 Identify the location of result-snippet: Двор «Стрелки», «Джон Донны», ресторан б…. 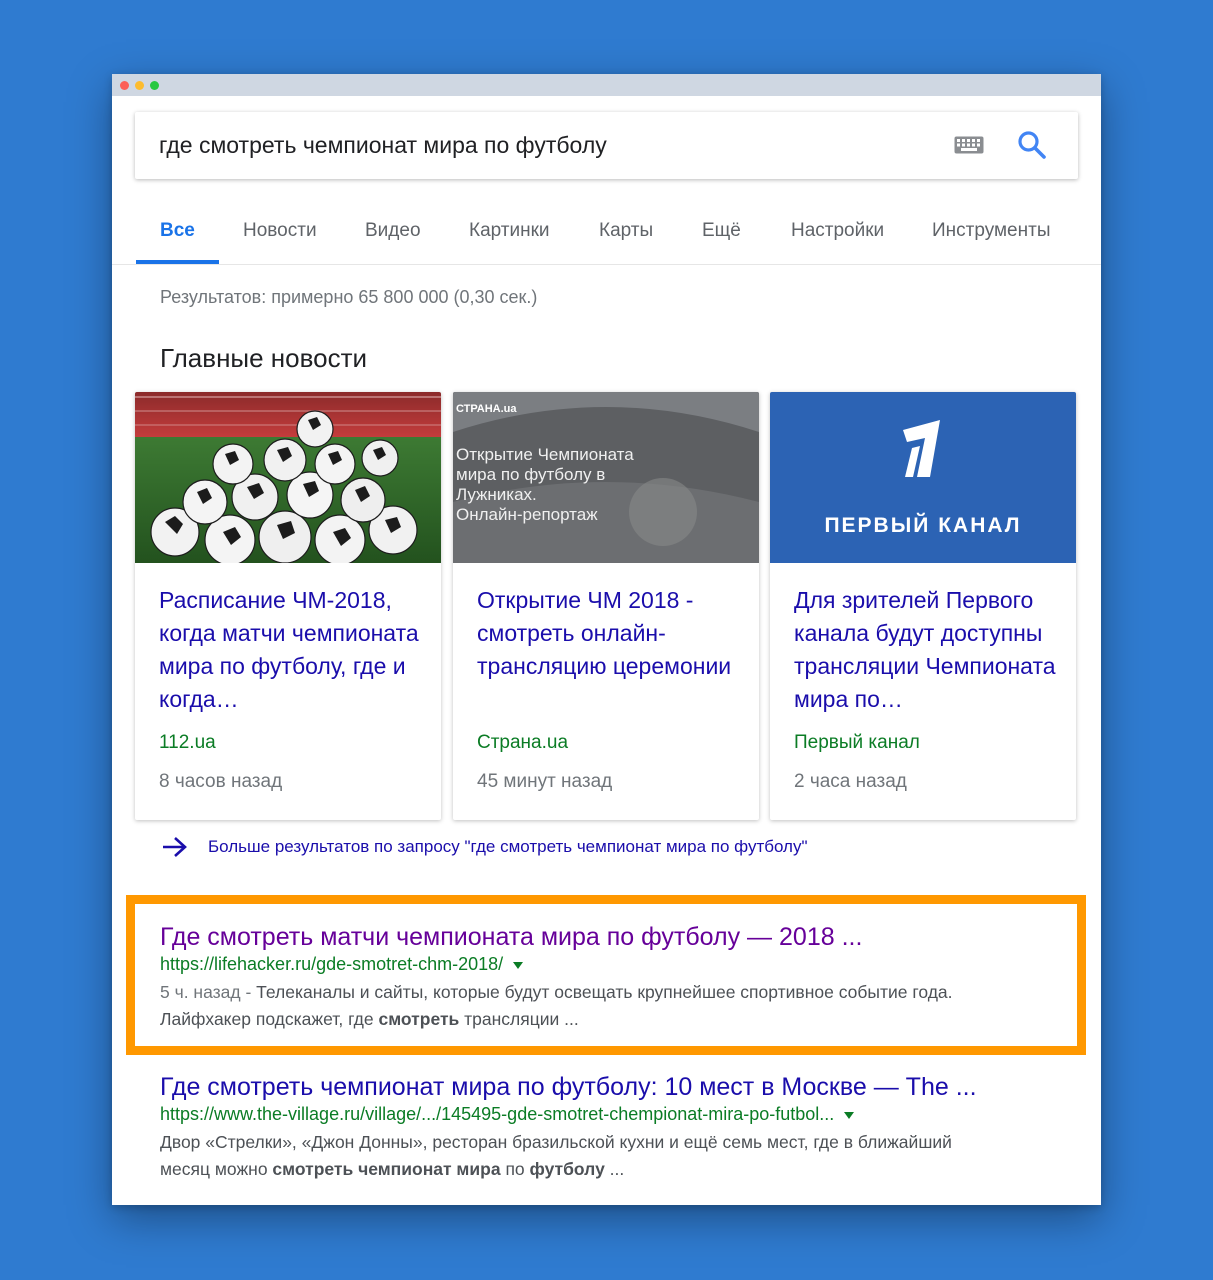
(610, 1156).